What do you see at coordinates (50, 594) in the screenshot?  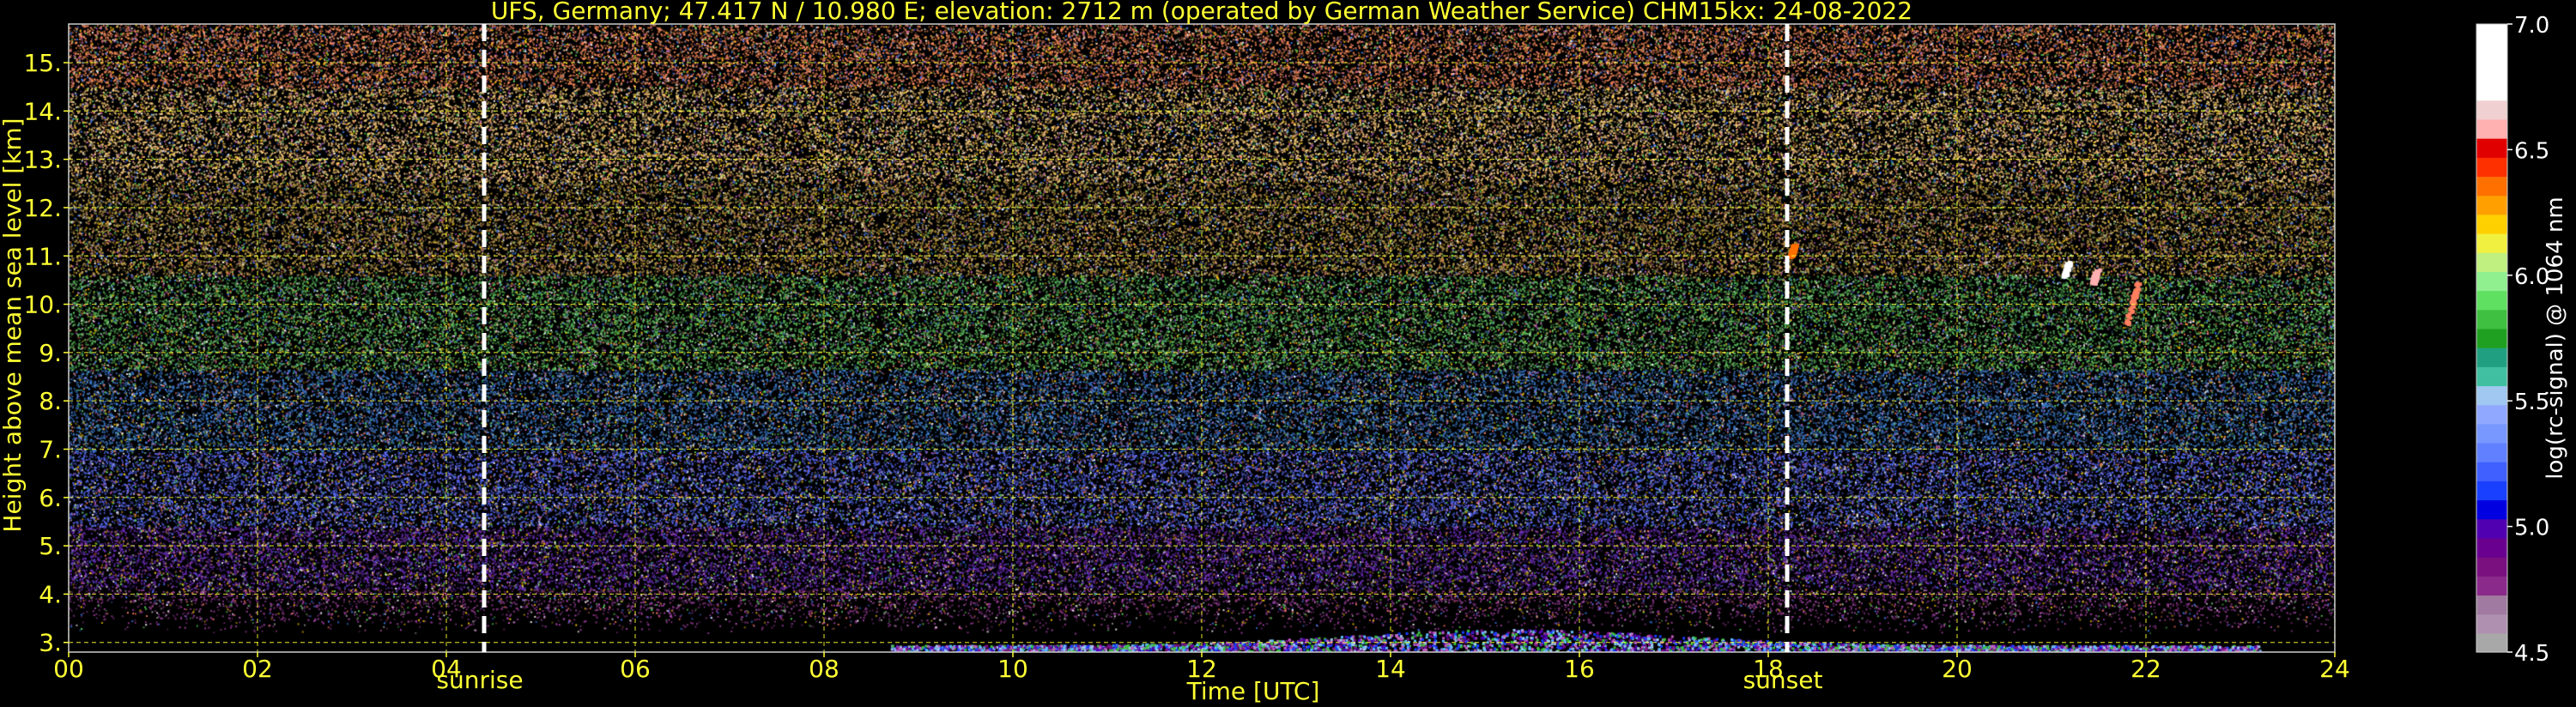 I see `y-tick-label: 4.` at bounding box center [50, 594].